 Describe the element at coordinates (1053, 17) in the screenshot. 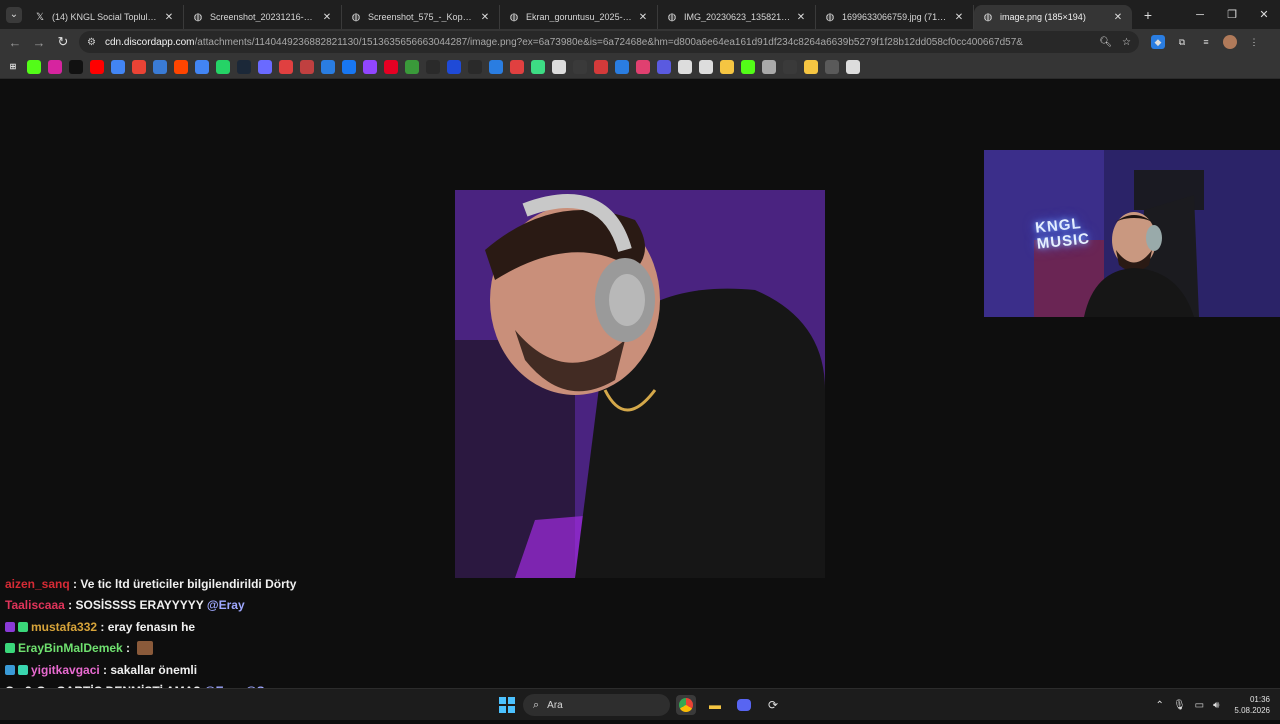

I see `browser-tab: ◍ image.png (185×194) ✕` at that location.